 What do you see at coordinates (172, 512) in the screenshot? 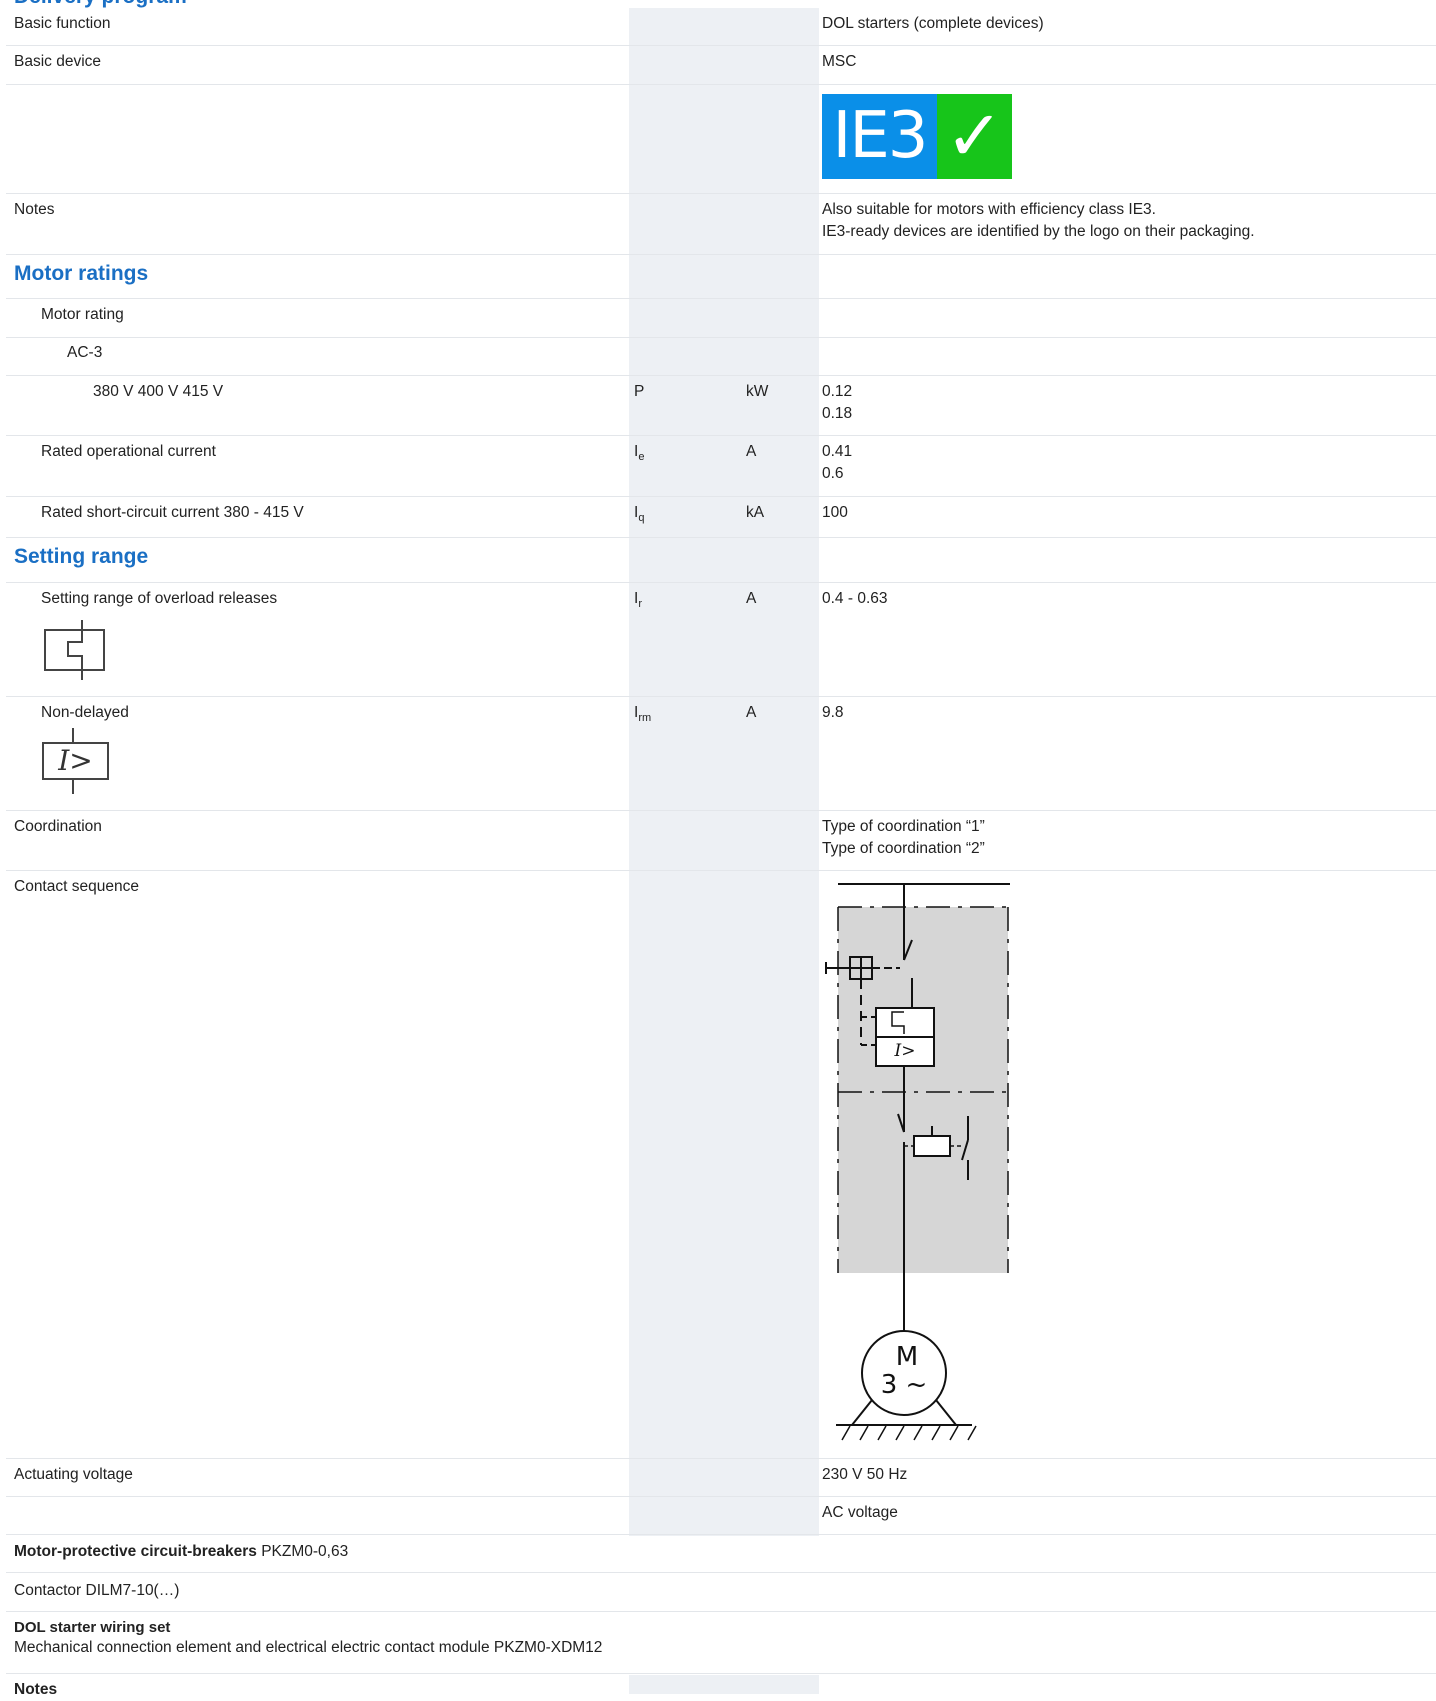
I see `short-circuit-label: Rated short-circuit current 380 - 415 V` at bounding box center [172, 512].